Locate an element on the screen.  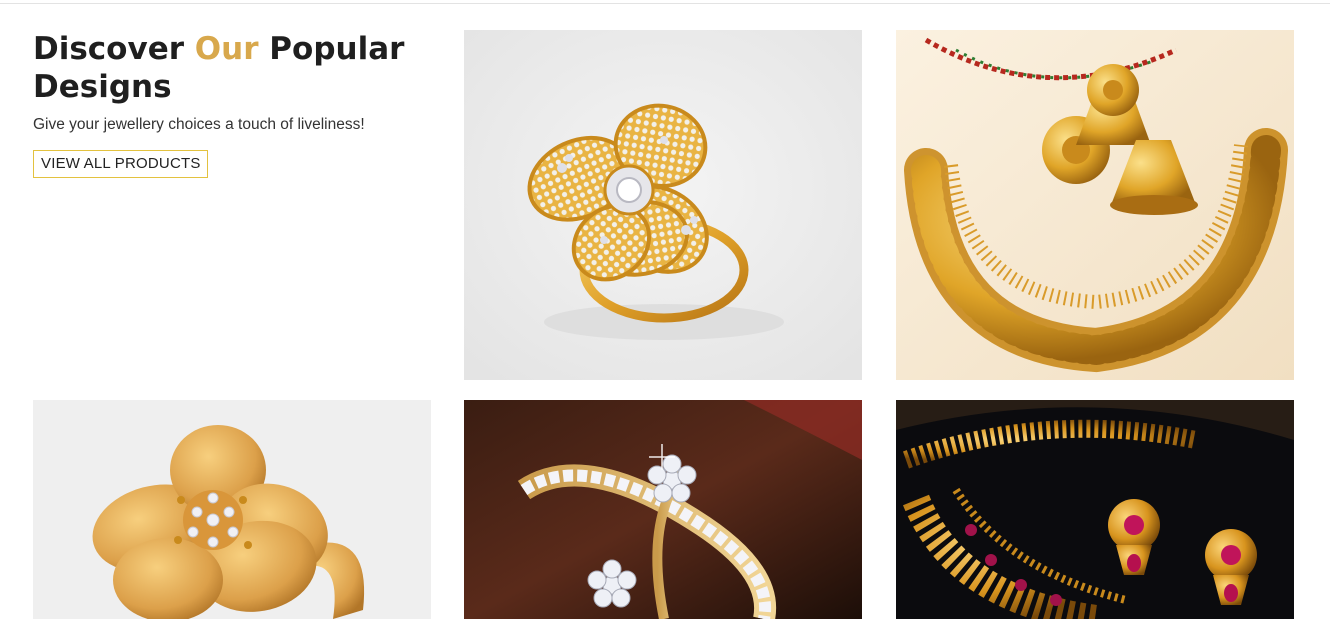
diamond-star-bracelet-image is located at coordinates (663, 509).